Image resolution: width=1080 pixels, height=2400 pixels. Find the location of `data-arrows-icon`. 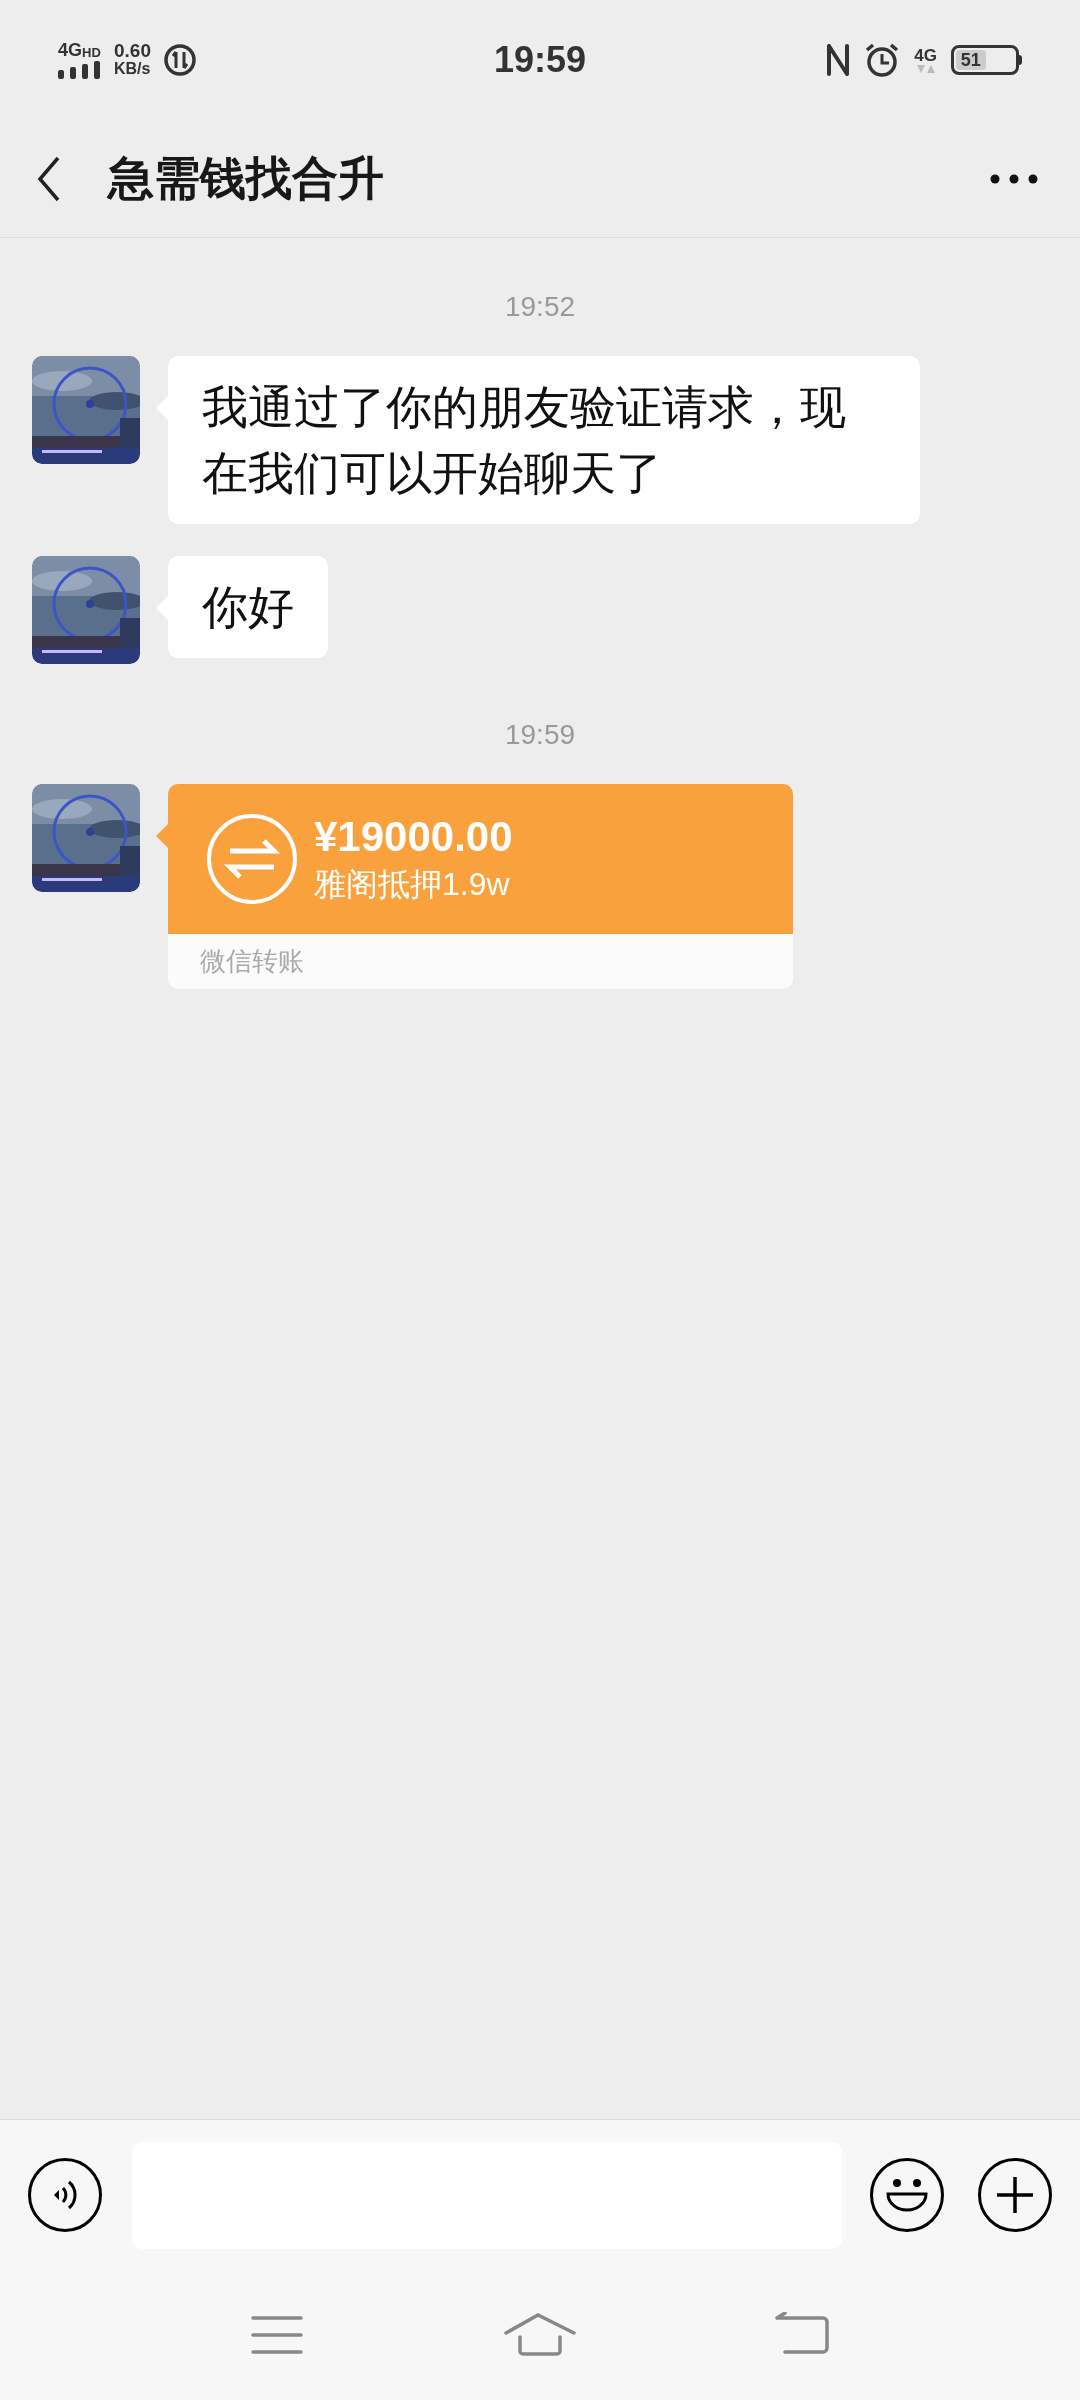

data-arrows-icon is located at coordinates (925, 68).